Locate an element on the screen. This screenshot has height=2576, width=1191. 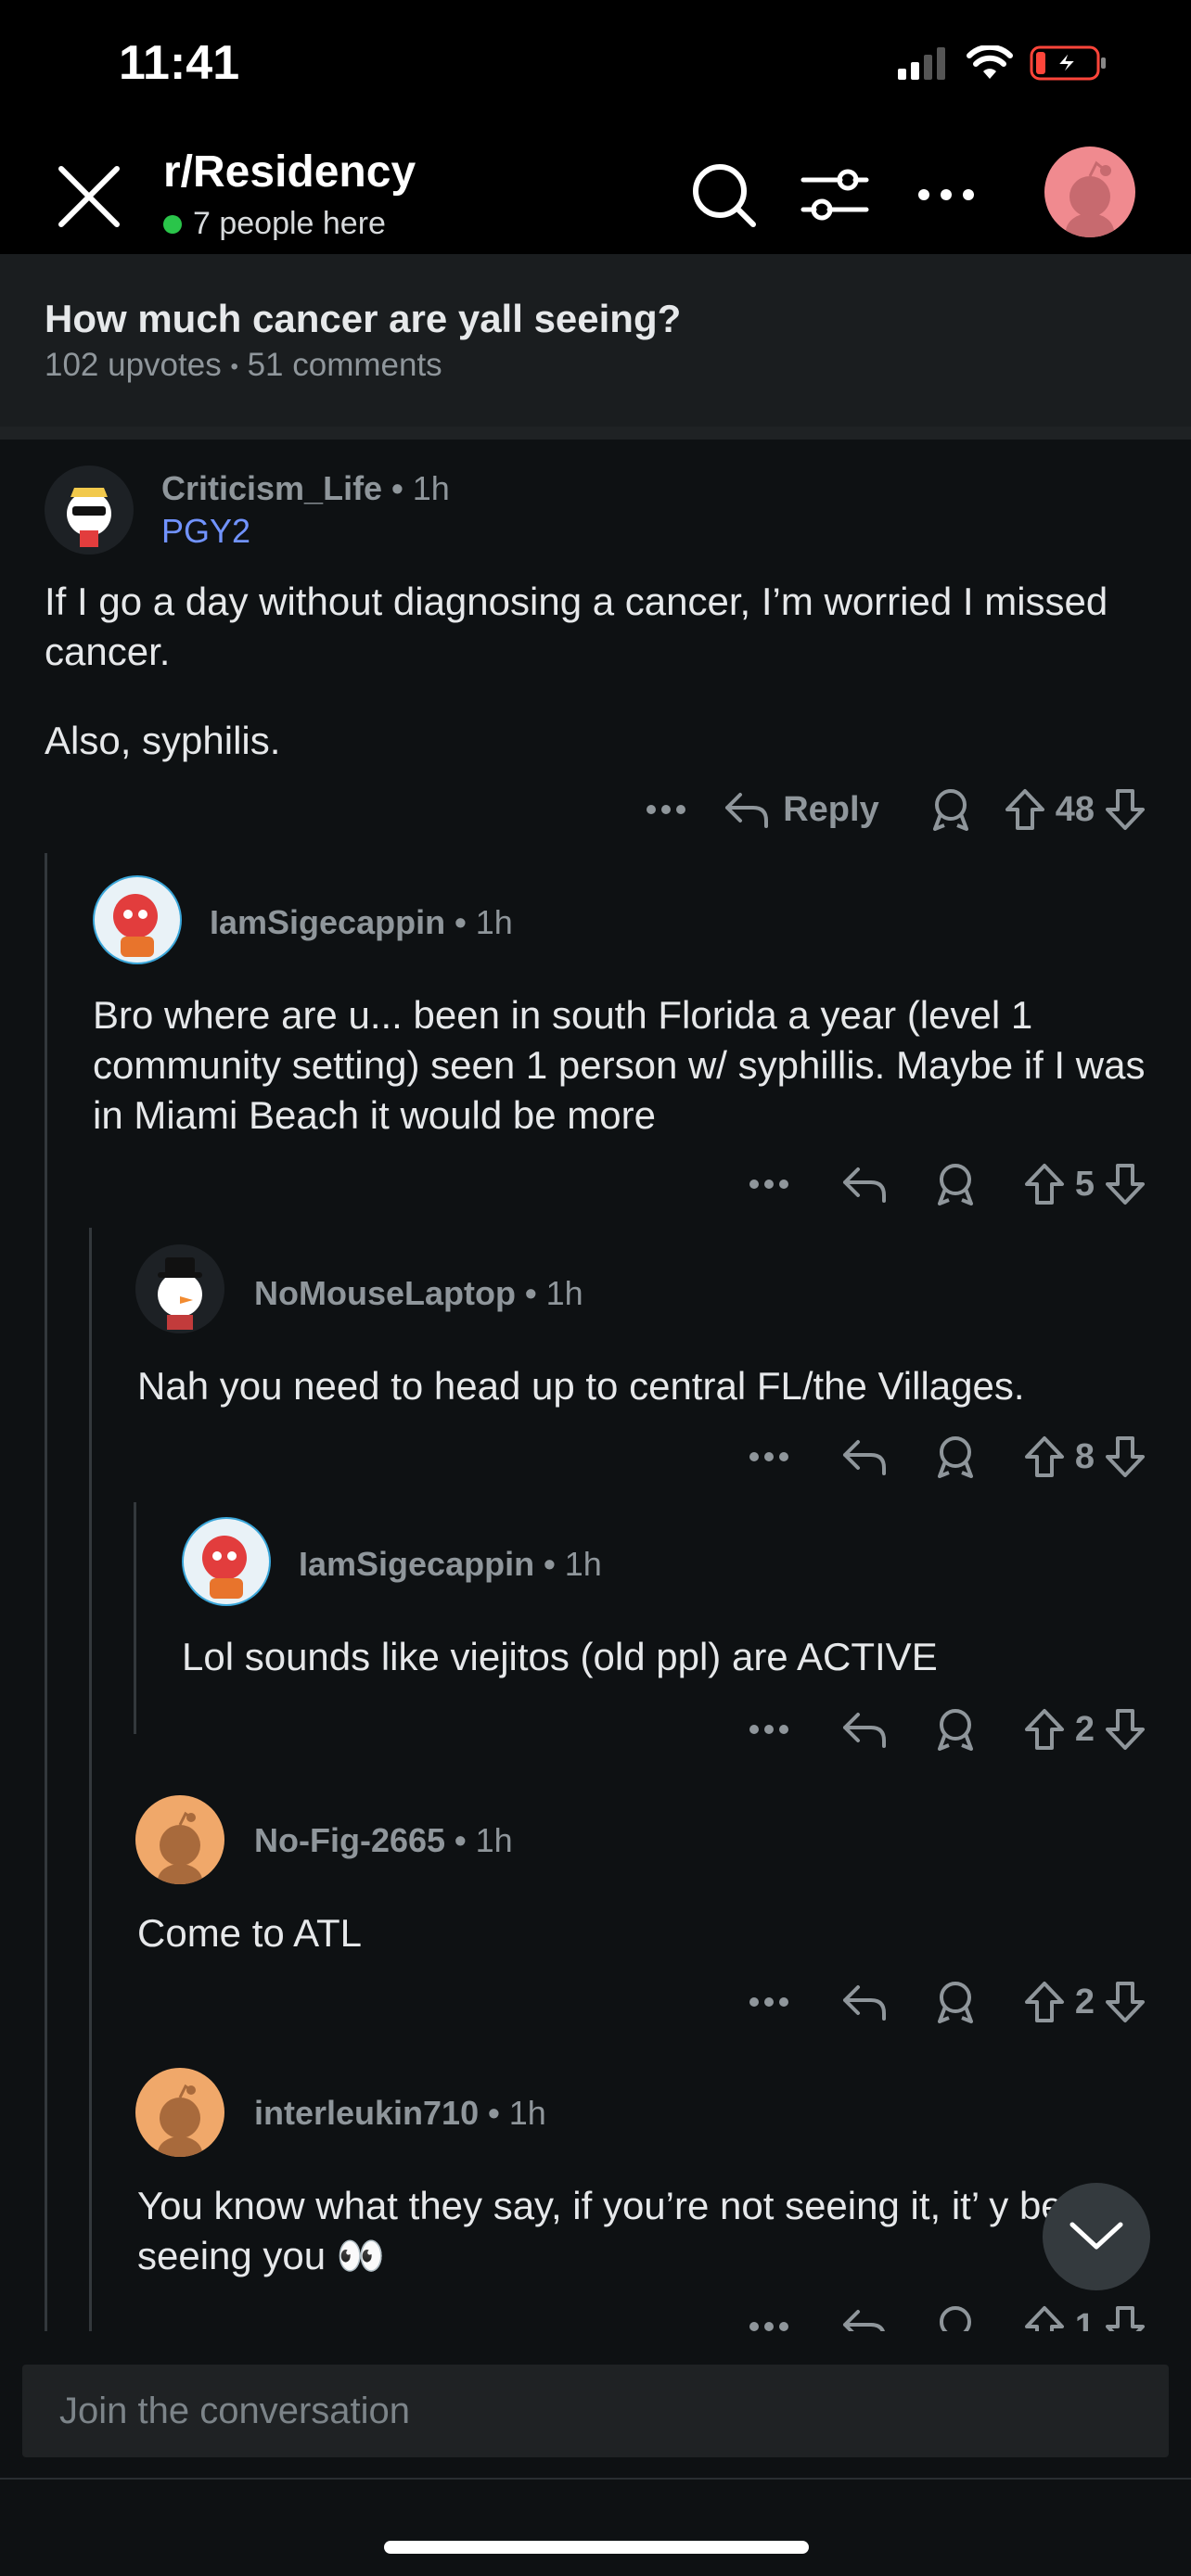
vote-score: 48 is located at coordinates (1075, 809).